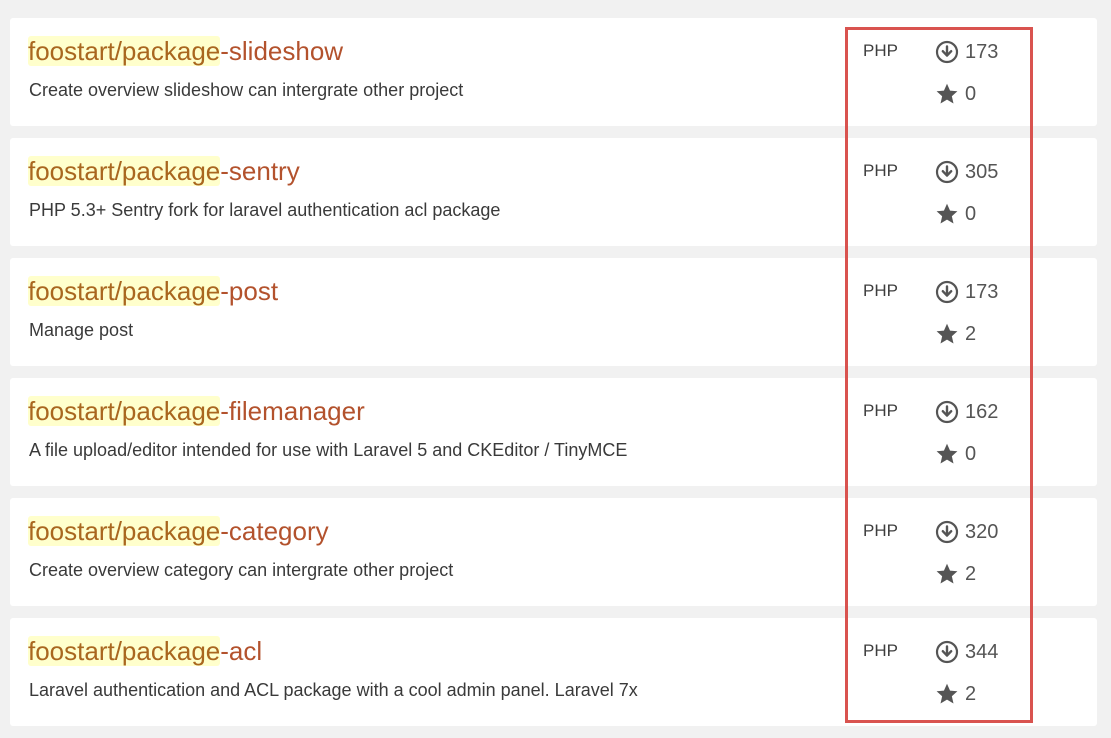  I want to click on package-name-suffix: -post, so click(249, 291).